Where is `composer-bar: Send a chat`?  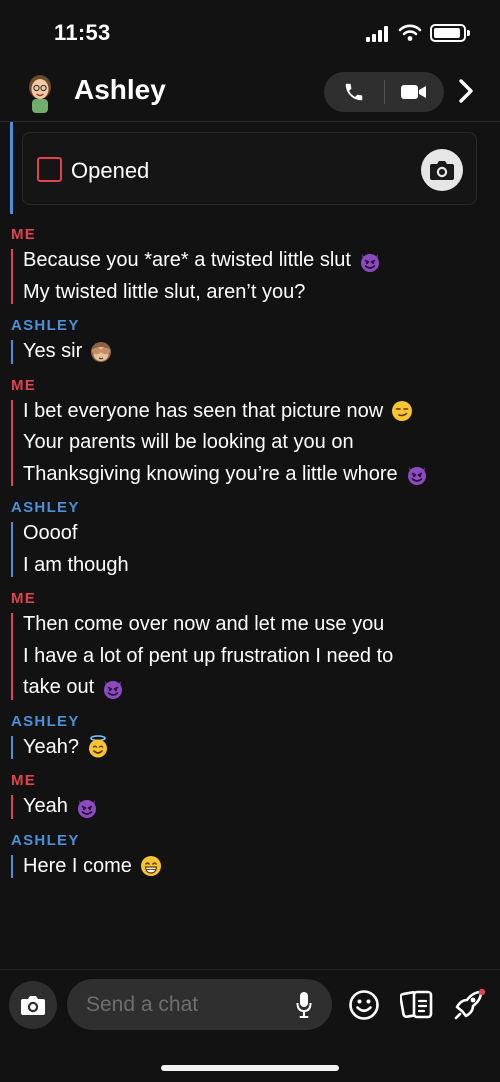
composer-bar: Send a chat is located at coordinates (250, 1026).